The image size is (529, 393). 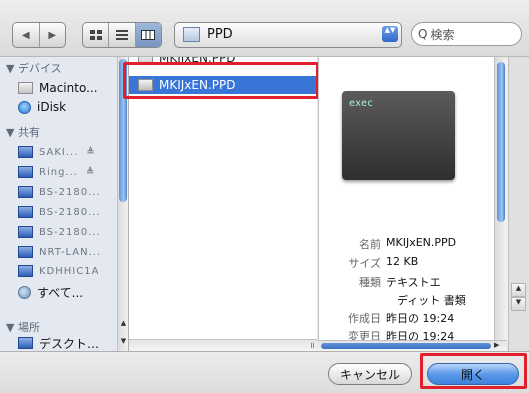 I want to click on sidebar-item-label: iDisk, so click(x=52, y=107).